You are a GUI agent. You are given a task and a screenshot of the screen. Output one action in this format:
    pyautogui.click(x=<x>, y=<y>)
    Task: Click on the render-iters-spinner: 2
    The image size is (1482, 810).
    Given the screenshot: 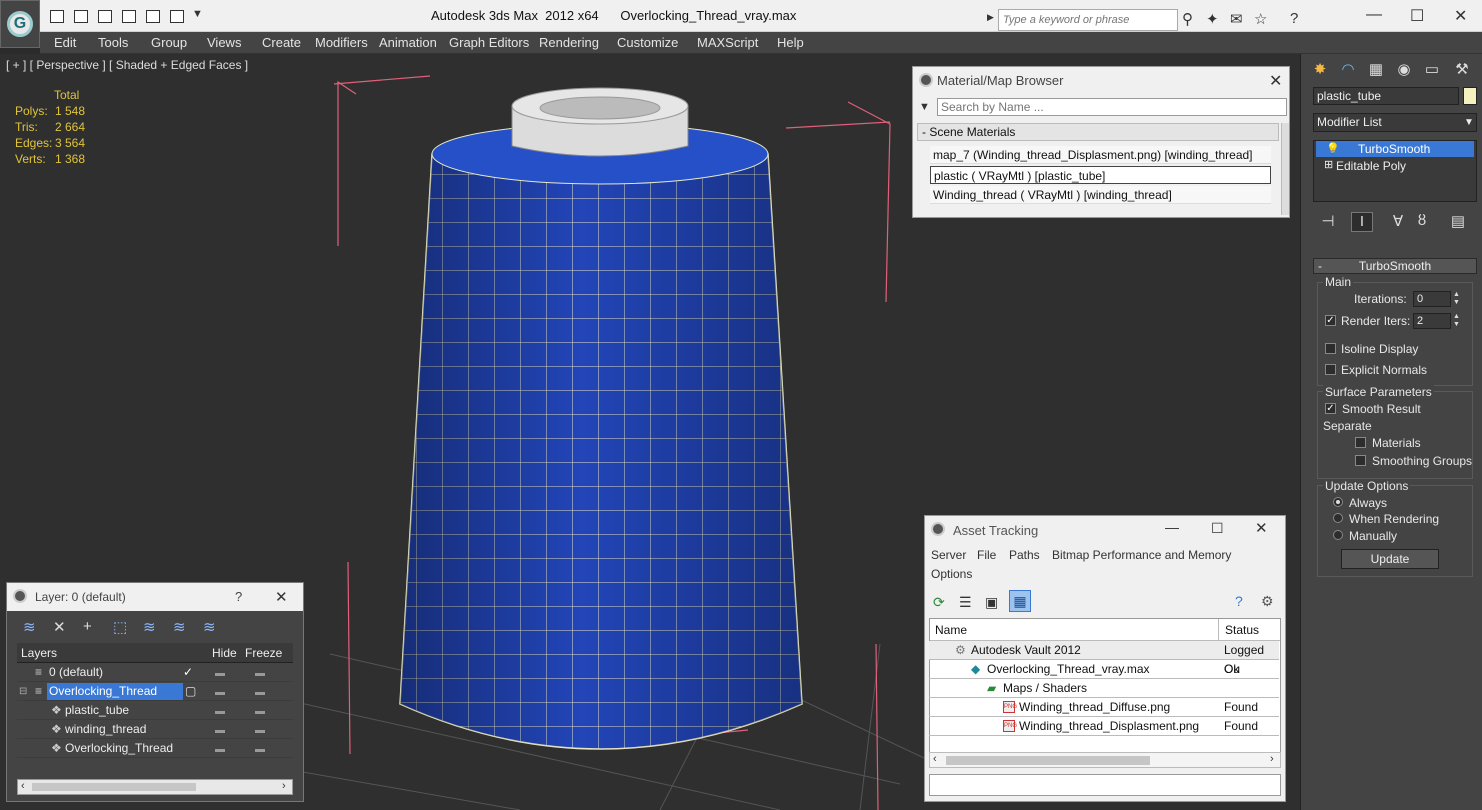 What is the action you would take?
    pyautogui.click(x=1432, y=321)
    